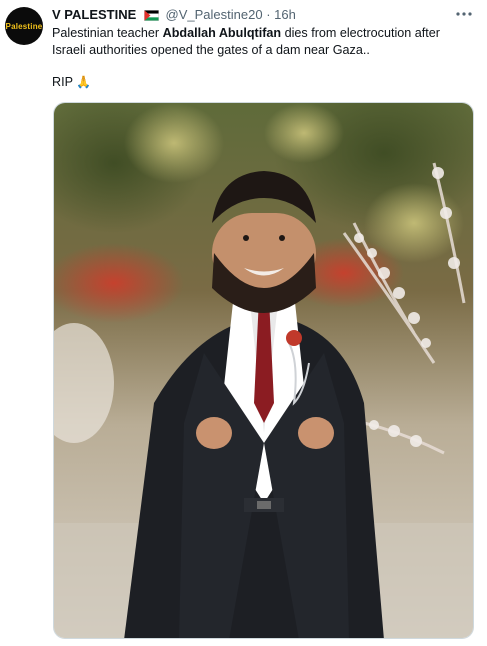 The height and width of the screenshot is (646, 487). I want to click on tweet-header: V PALESTINE @V_Palestine20 · 16h, so click(264, 16).